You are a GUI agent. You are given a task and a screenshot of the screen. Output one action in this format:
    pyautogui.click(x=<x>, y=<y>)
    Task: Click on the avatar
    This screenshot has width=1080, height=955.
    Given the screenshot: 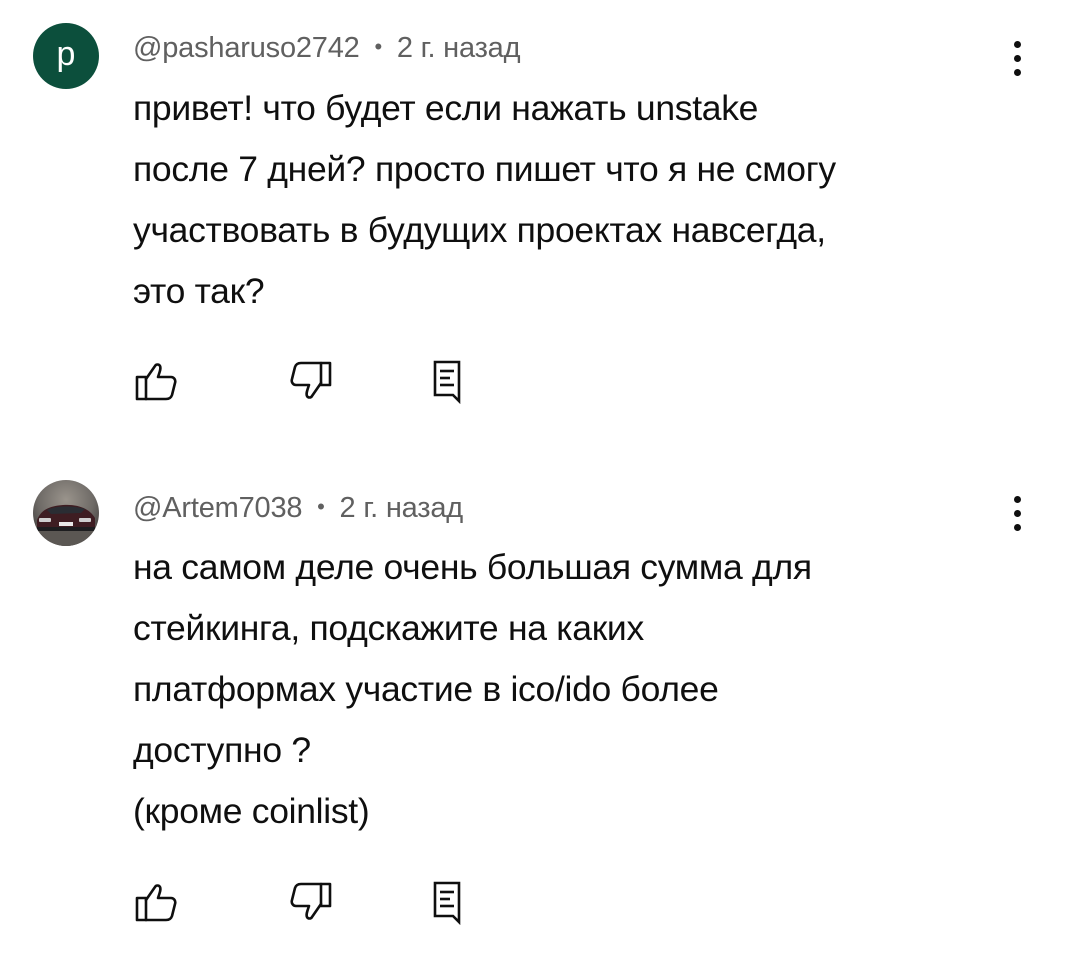 What is the action you would take?
    pyautogui.click(x=66, y=513)
    